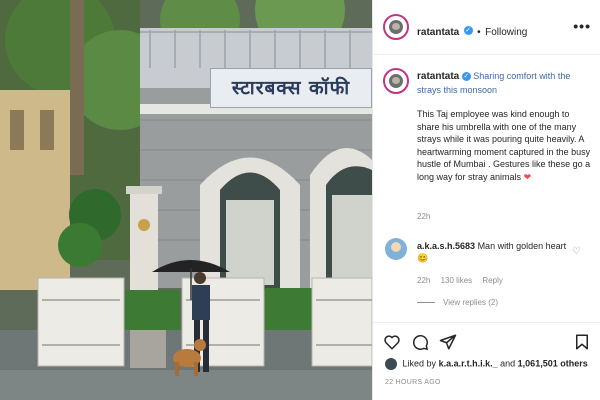  Describe the element at coordinates (448, 342) in the screenshot. I see `share-icon` at that location.